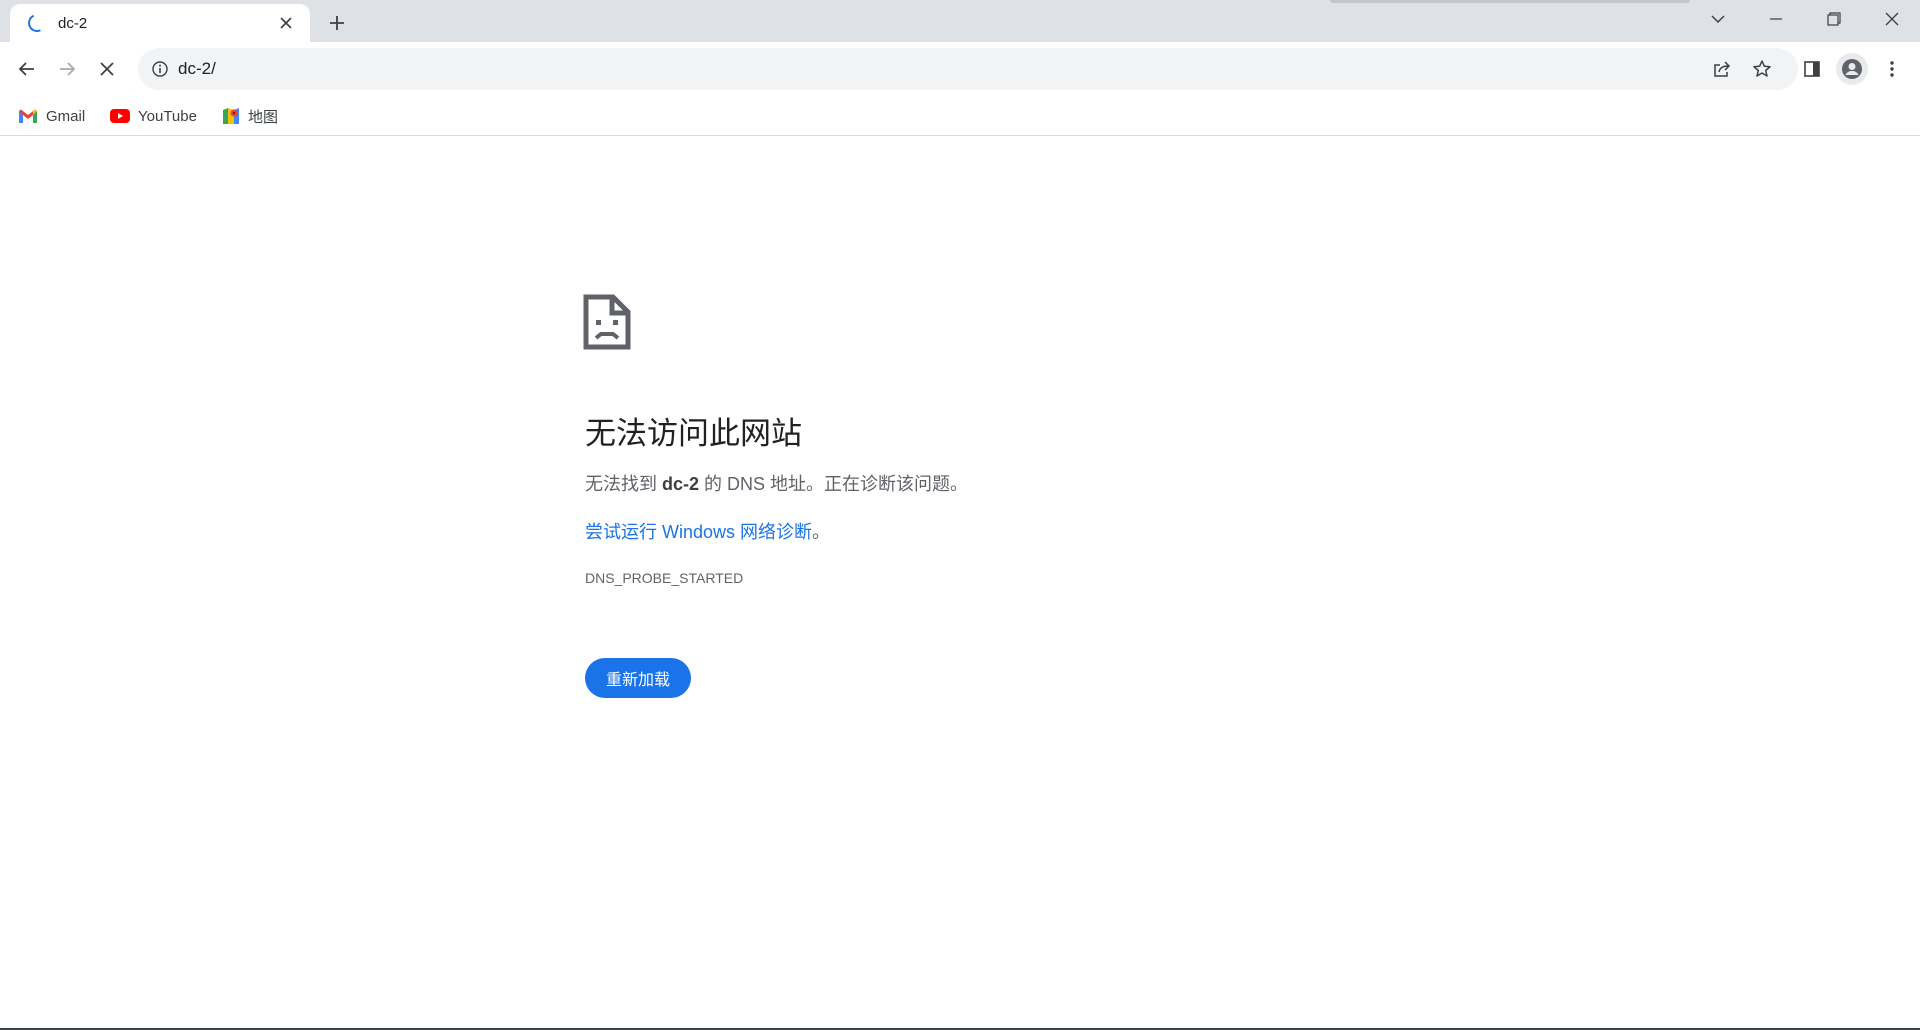 The image size is (1920, 1030). What do you see at coordinates (1722, 69) in the screenshot?
I see `share-icon` at bounding box center [1722, 69].